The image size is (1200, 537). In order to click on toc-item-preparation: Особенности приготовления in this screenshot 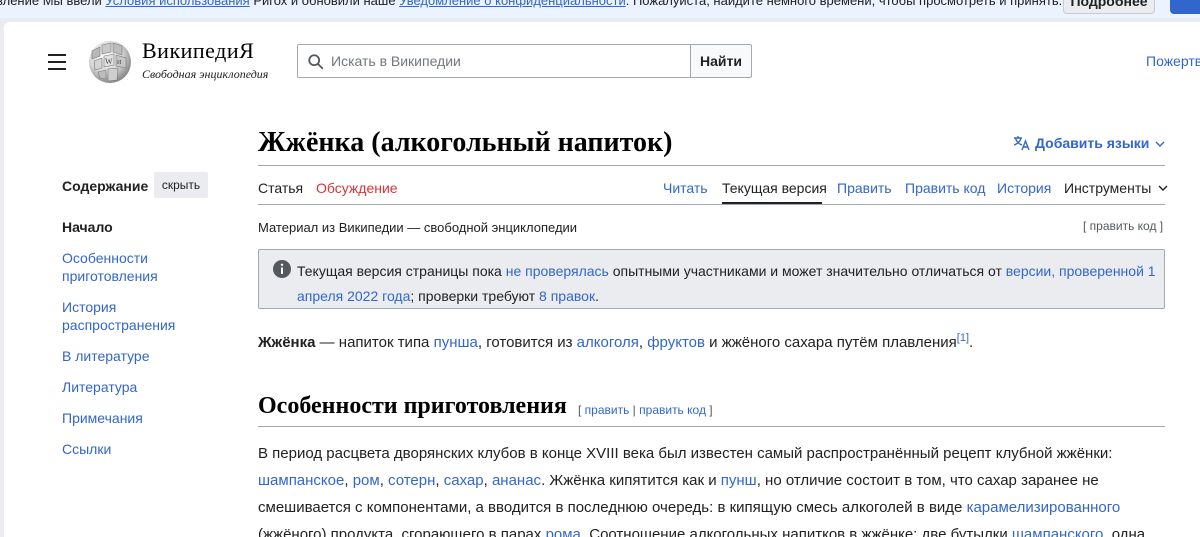, I will do `click(137, 267)`.